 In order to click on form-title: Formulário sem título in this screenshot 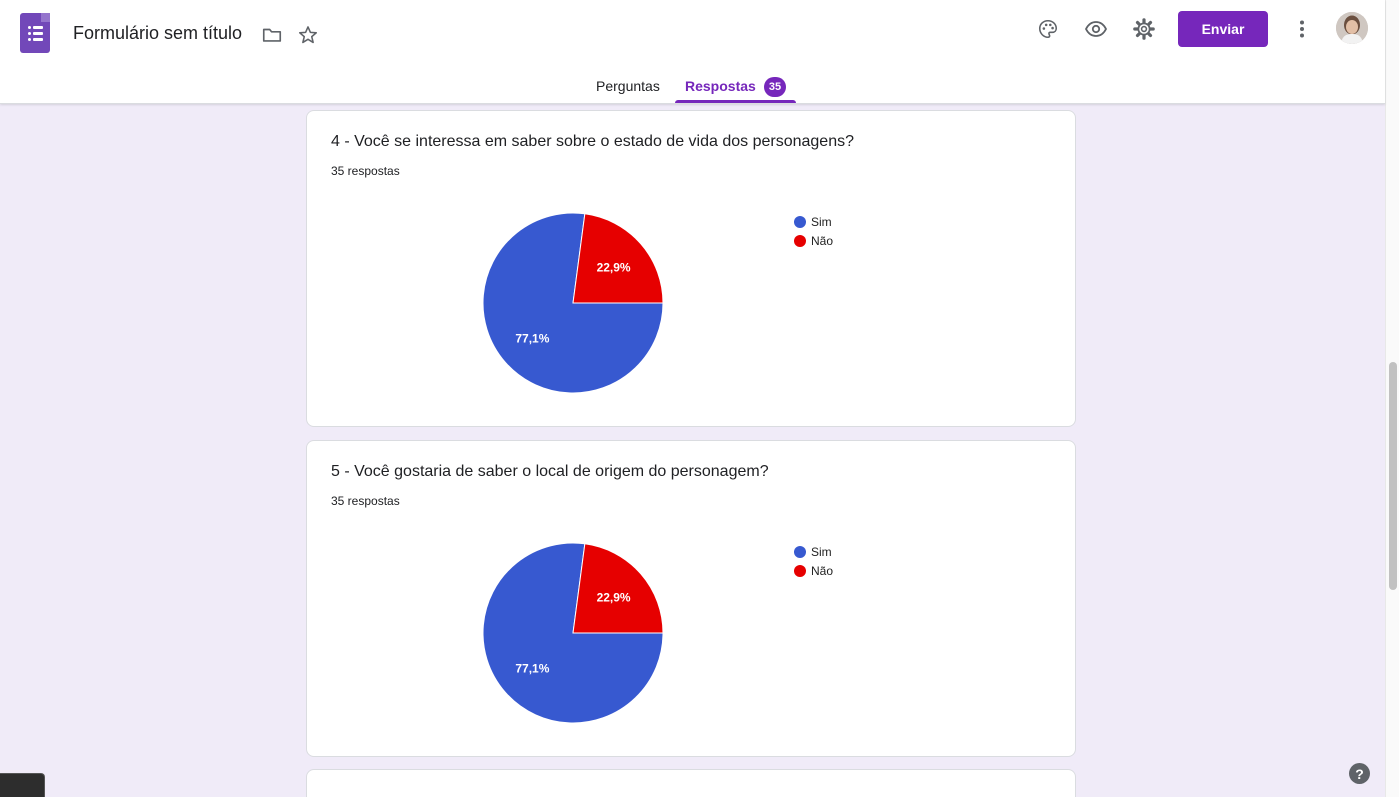, I will do `click(157, 33)`.